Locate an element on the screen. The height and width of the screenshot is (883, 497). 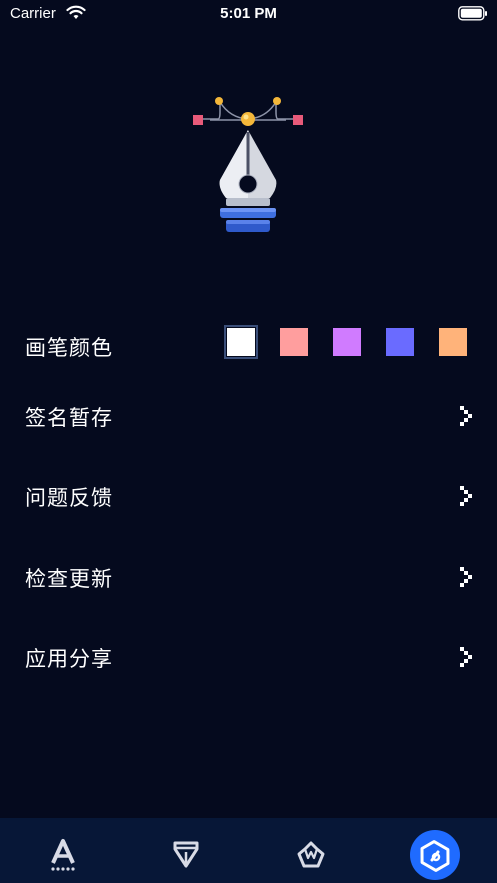
color-swatch-orange is located at coordinates (453, 342).